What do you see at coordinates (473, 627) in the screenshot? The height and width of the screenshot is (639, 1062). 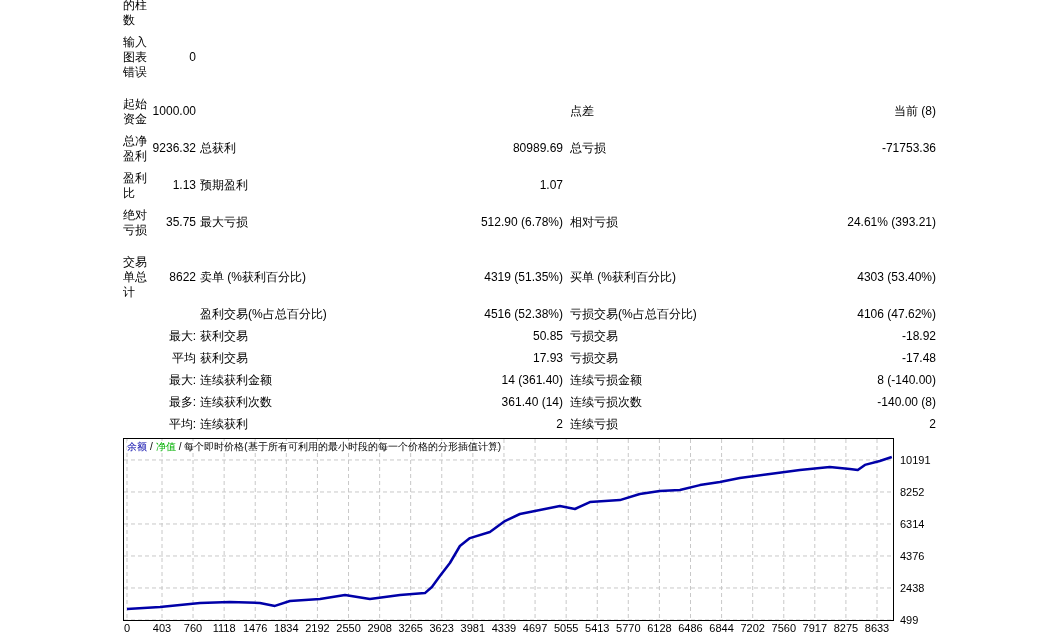 I see `x-tick-label: 3981` at bounding box center [473, 627].